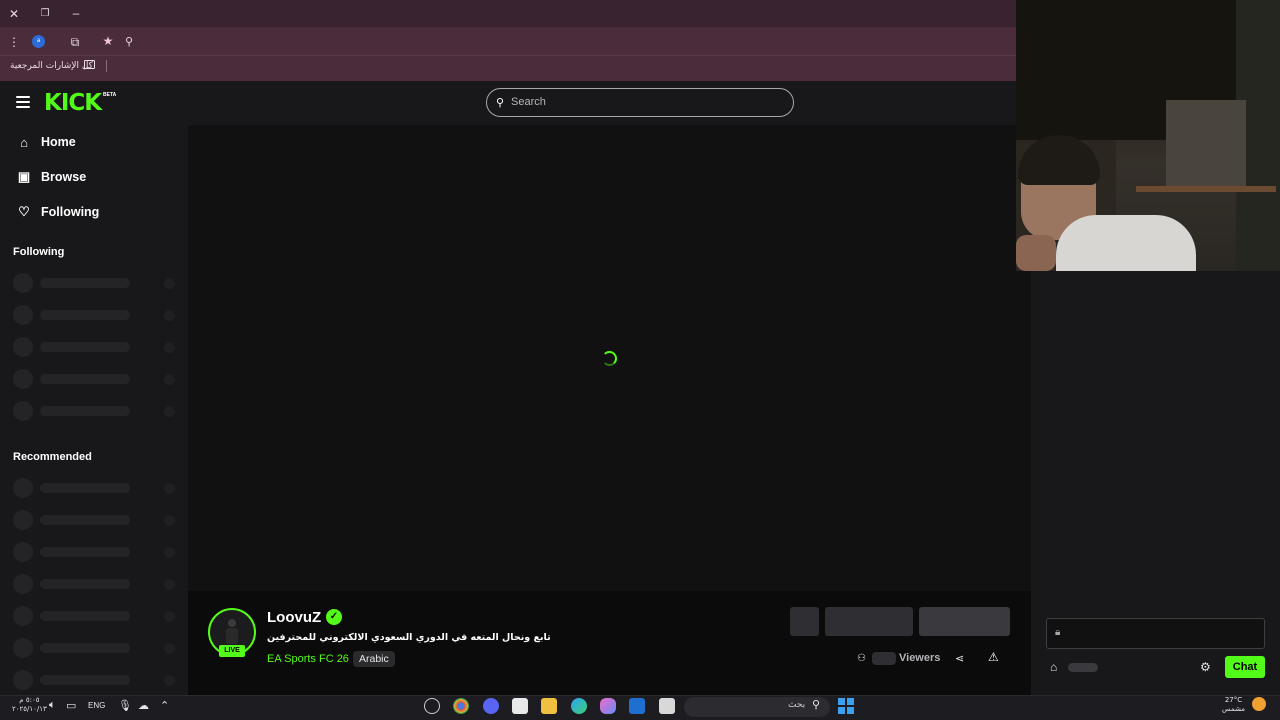 The height and width of the screenshot is (720, 1280). I want to click on live-badge: LIVE, so click(232, 651).